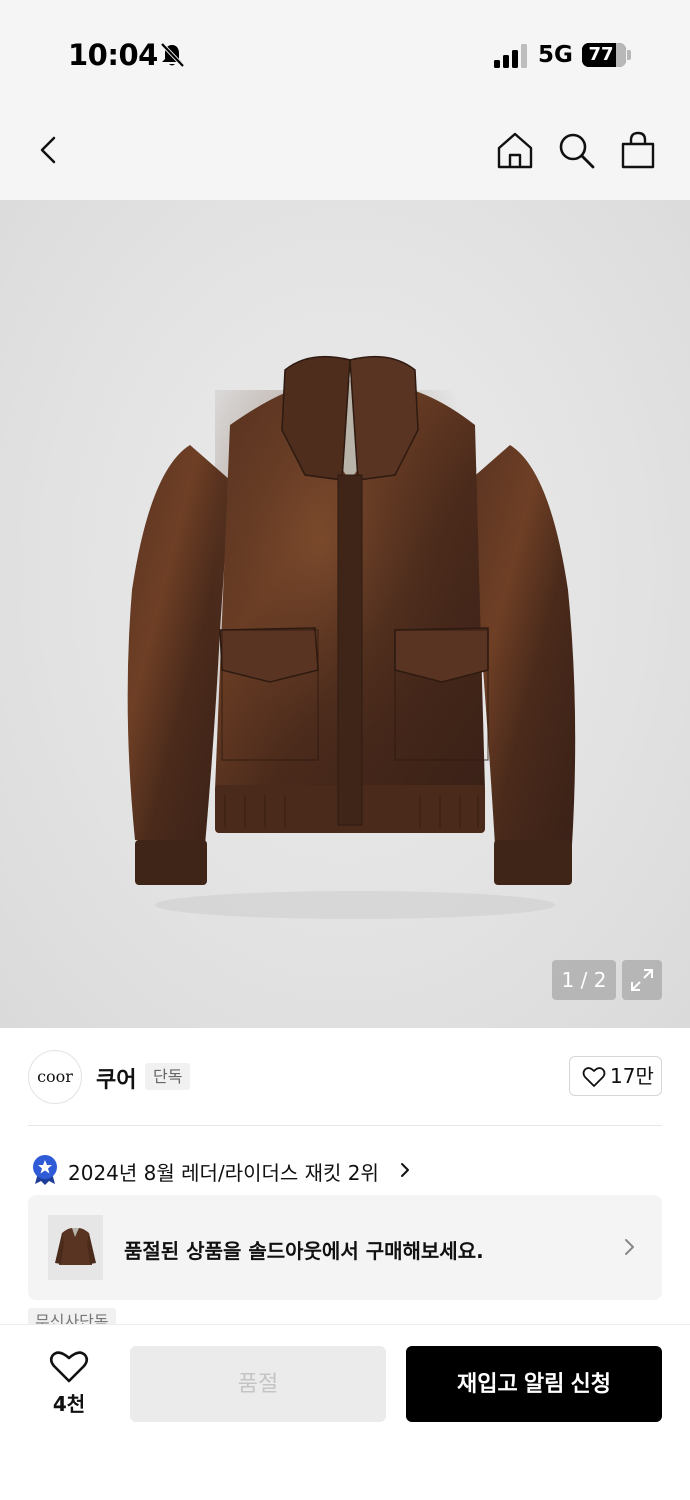 Image resolution: width=690 pixels, height=1500 pixels. I want to click on expand-icon, so click(642, 980).